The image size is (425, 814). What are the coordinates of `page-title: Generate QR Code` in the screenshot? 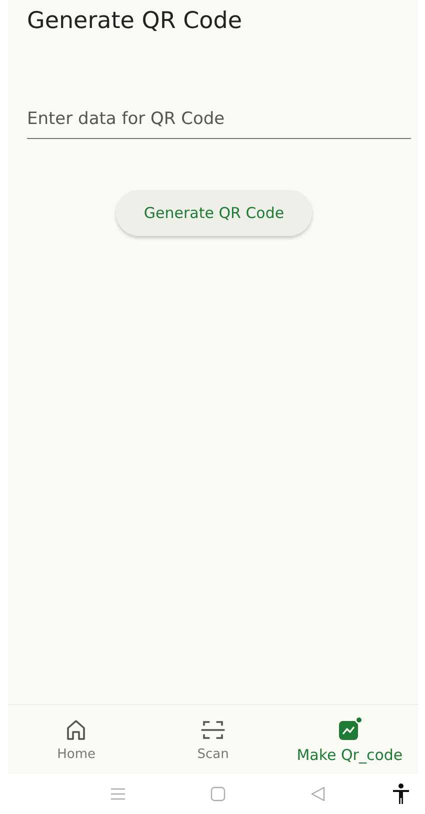 It's located at (135, 21).